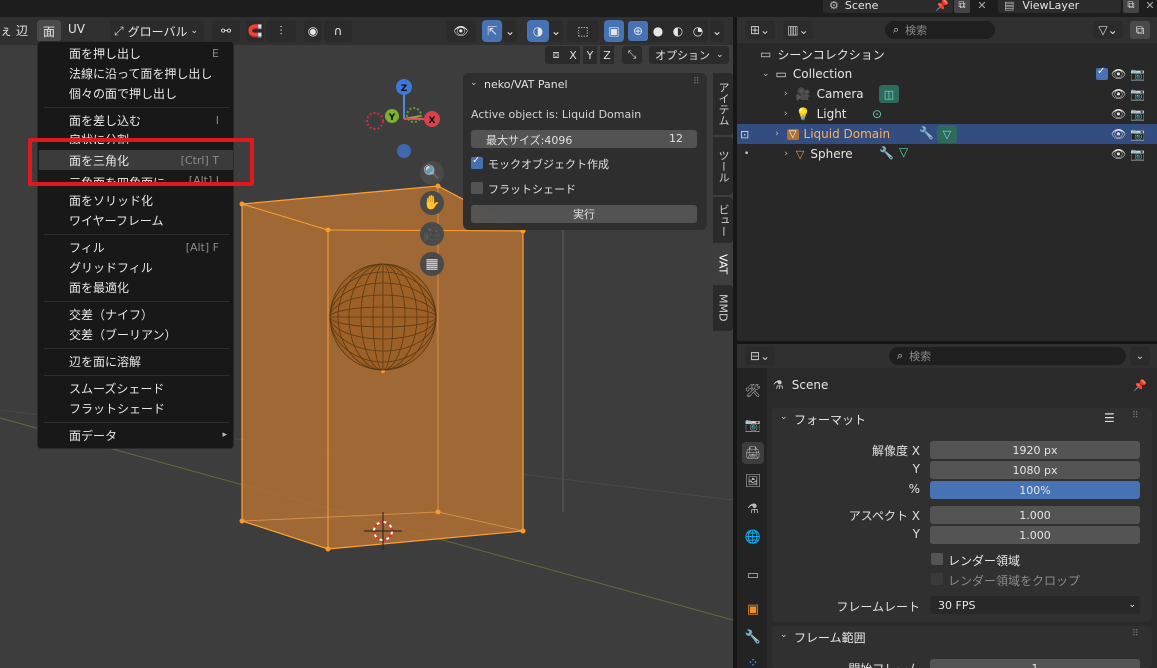 This screenshot has height=668, width=1157. What do you see at coordinates (1035, 605) in the screenshot?
I see `frame-rate-dropdown: 30 FPS ⌄` at bounding box center [1035, 605].